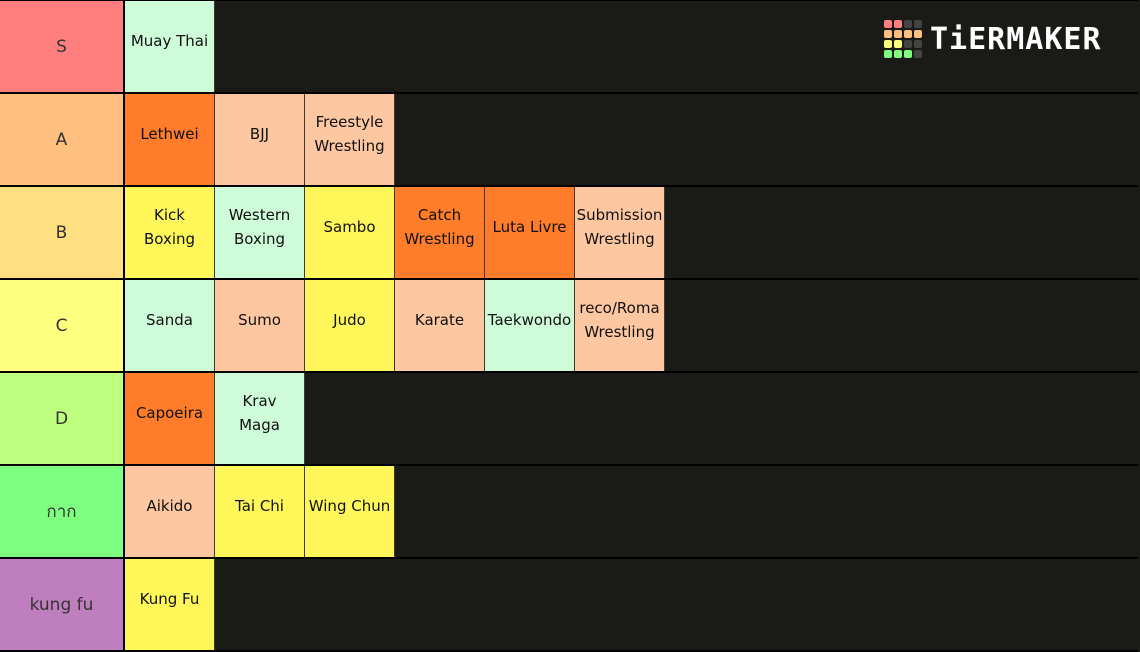 This screenshot has width=1140, height=652. What do you see at coordinates (350, 139) in the screenshot?
I see `tier-item: Freestyle Wrestling` at bounding box center [350, 139].